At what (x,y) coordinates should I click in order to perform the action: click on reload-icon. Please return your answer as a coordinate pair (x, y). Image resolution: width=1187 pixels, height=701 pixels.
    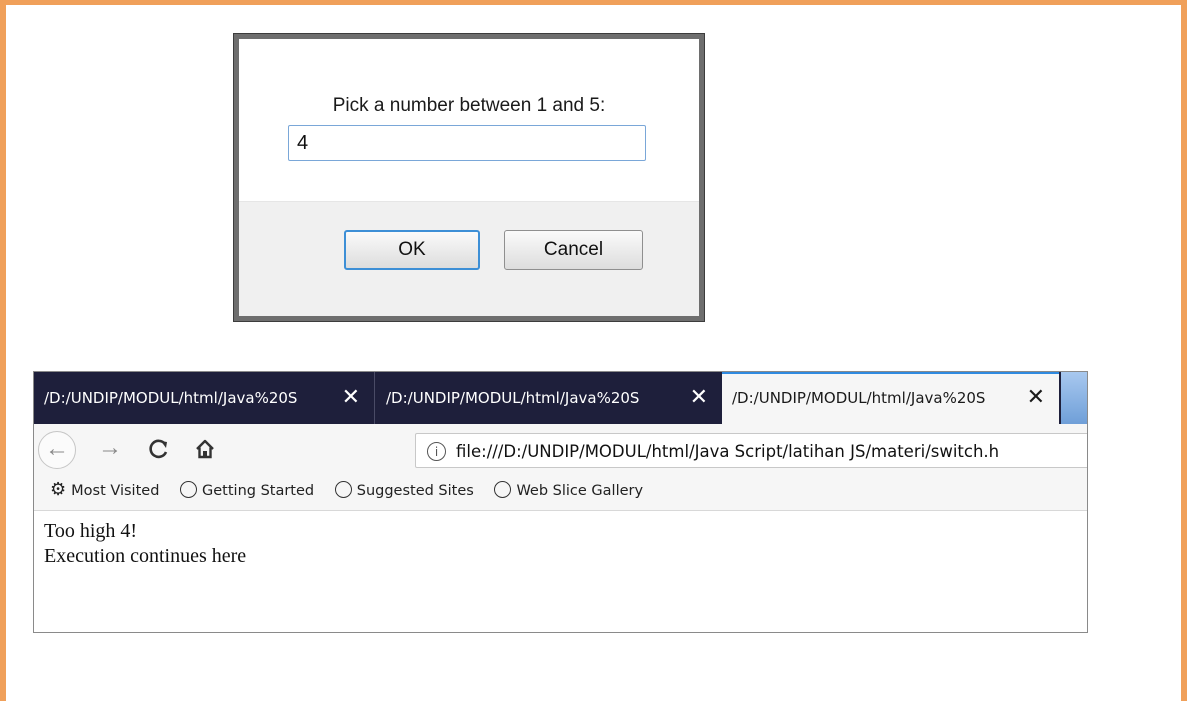
    Looking at the image, I should click on (159, 448).